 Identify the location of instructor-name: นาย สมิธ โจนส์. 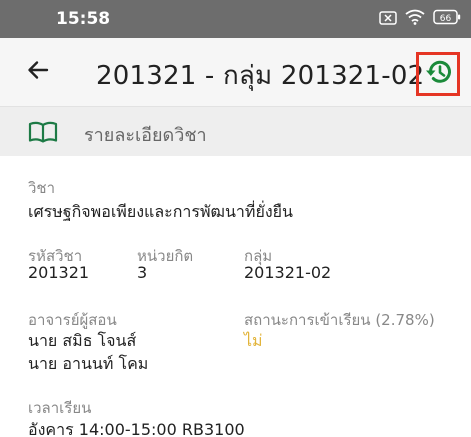
(82, 340).